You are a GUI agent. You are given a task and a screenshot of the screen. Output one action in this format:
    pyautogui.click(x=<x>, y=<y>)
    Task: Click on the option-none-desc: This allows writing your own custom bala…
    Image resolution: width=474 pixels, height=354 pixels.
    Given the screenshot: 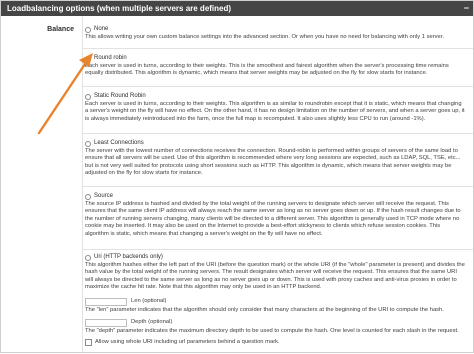 What is the action you would take?
    pyautogui.click(x=264, y=37)
    